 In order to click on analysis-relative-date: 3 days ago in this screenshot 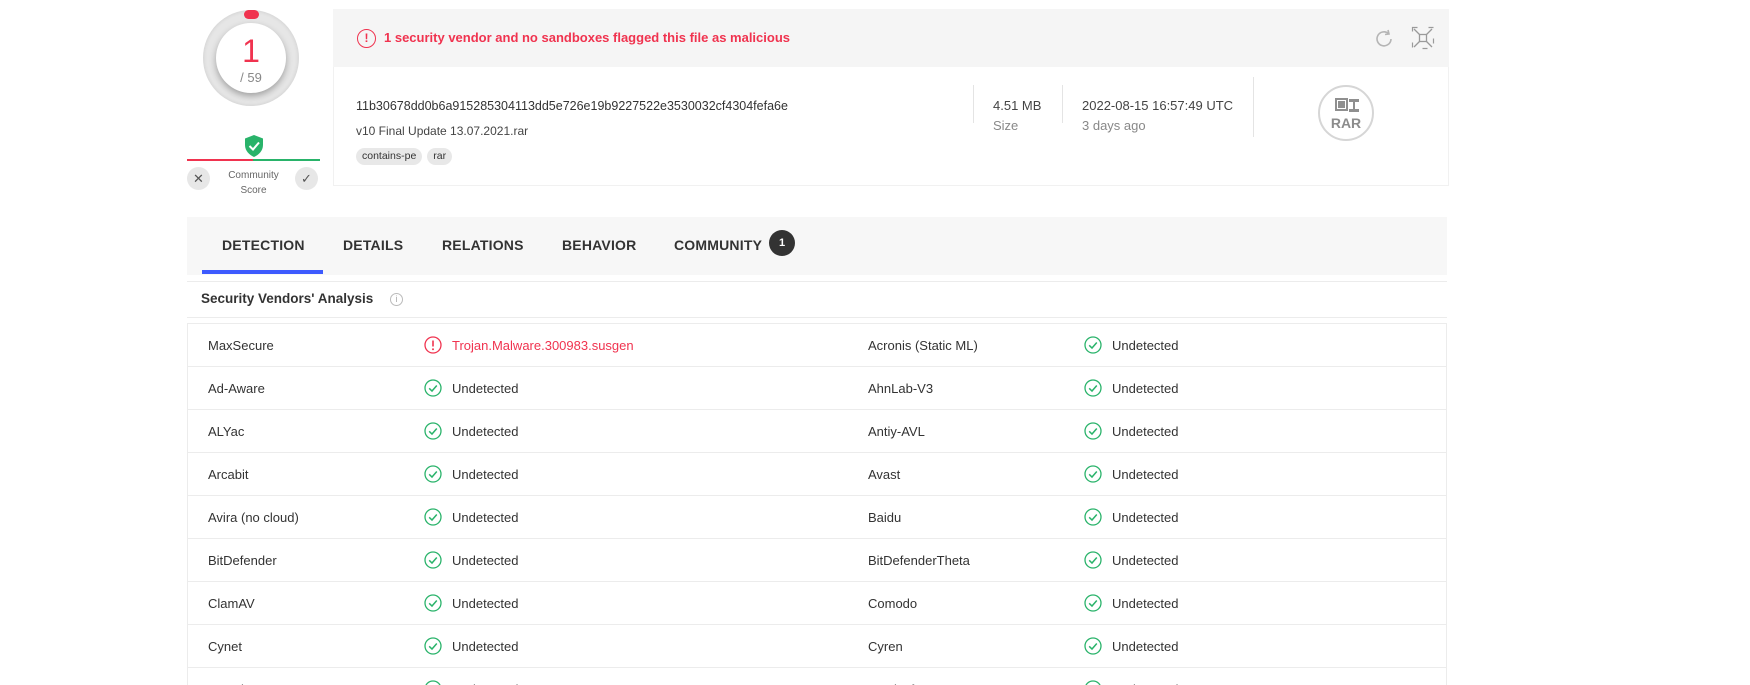, I will do `click(1114, 125)`.